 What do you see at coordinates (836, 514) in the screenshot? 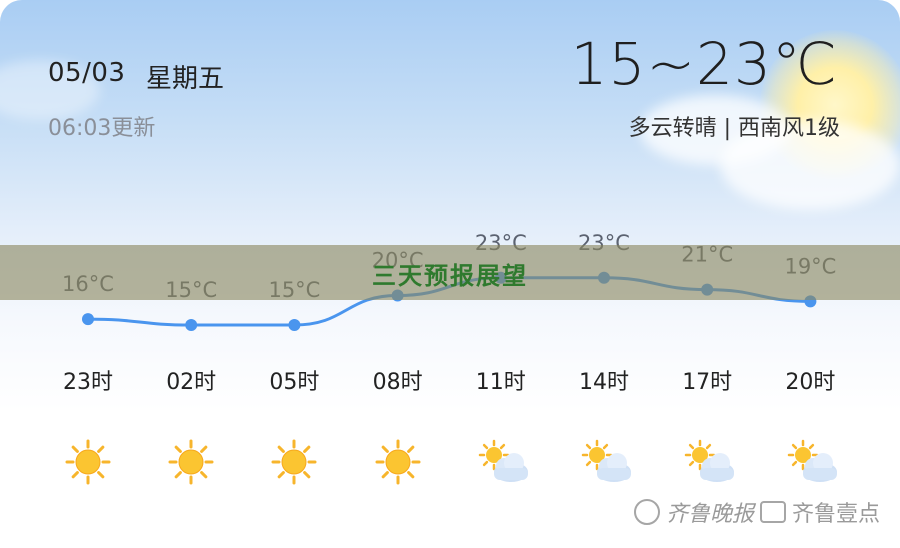
I see `watermark-brand-2: 齐鲁壹点` at bounding box center [836, 514].